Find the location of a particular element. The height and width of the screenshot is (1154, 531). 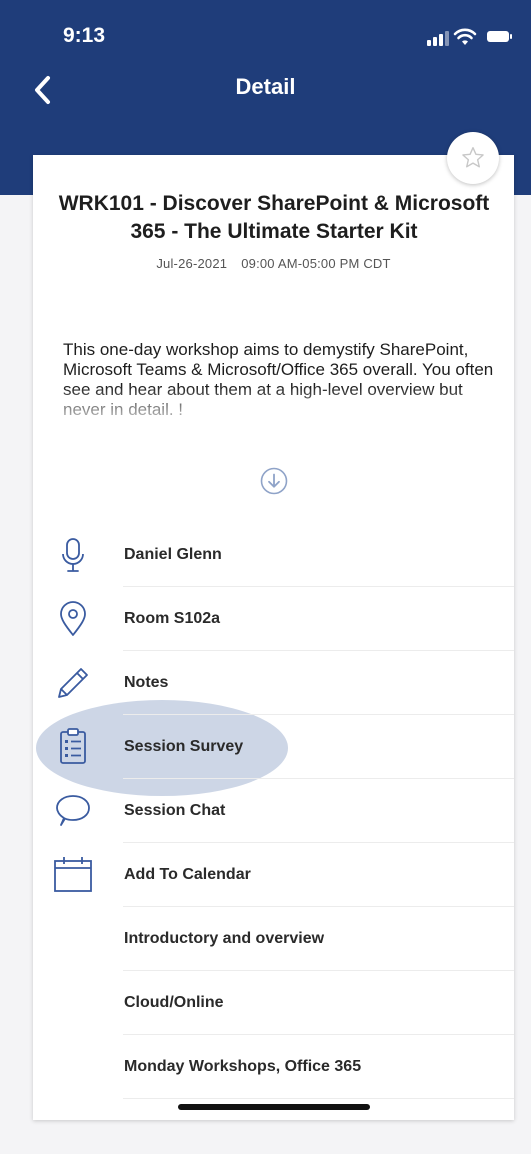

clipboard-icon is located at coordinates (73, 746).